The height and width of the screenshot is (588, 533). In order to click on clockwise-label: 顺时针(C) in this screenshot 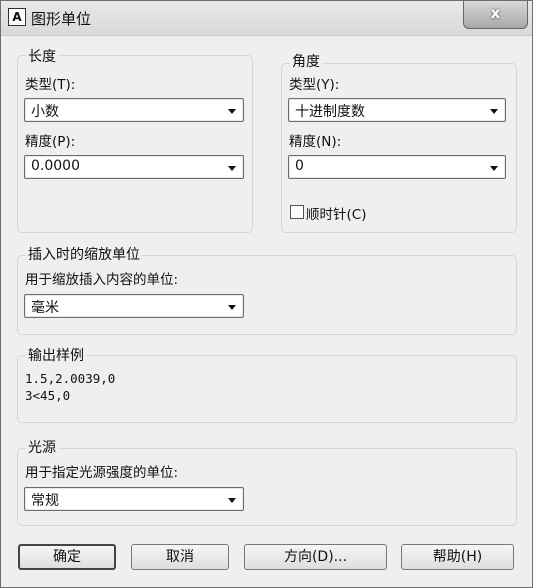, I will do `click(336, 213)`.